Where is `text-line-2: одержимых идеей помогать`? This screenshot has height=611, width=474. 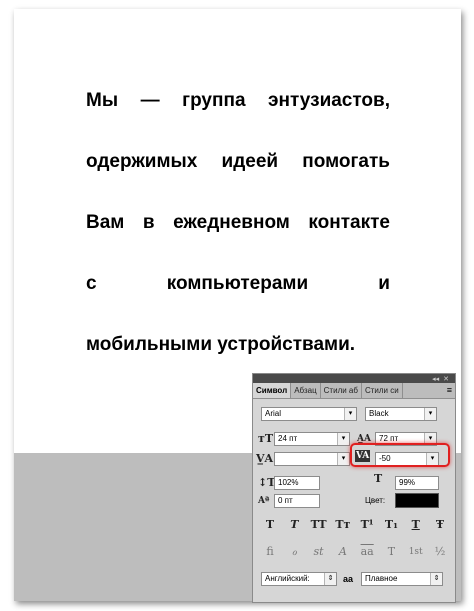
text-line-2: одержимых идеей помогать is located at coordinates (238, 161).